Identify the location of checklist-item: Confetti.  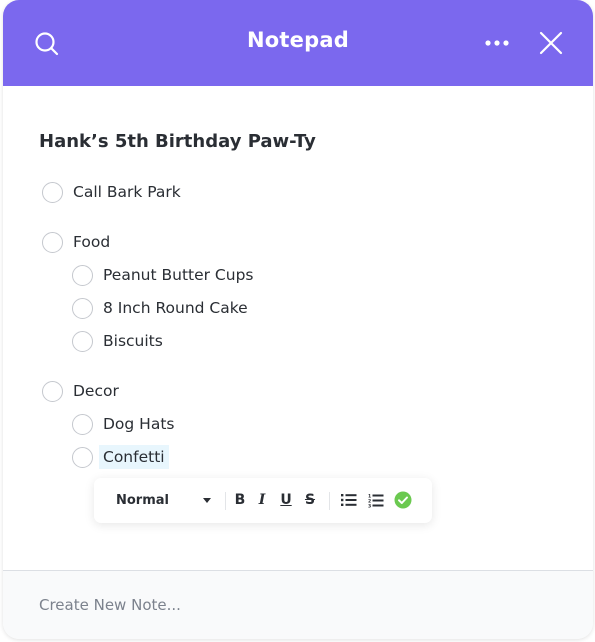
(120, 457).